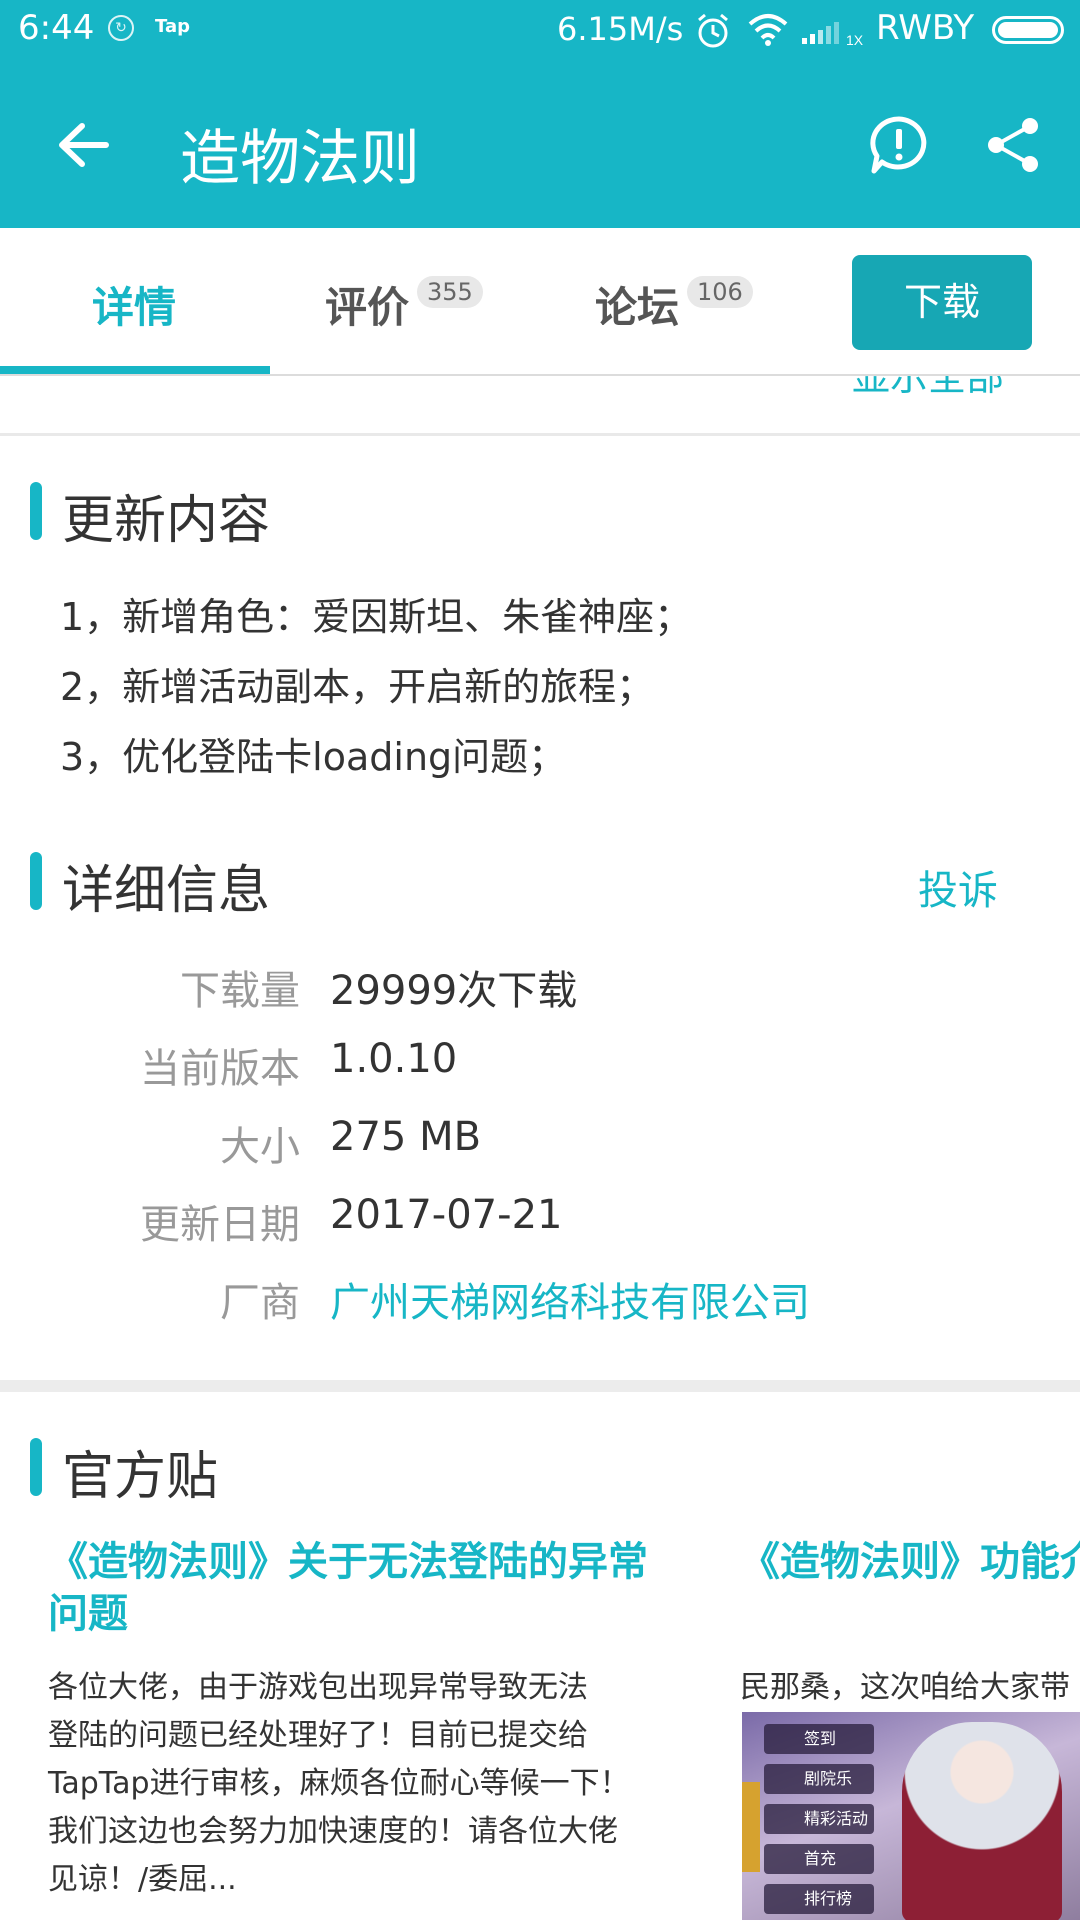 Image resolution: width=1080 pixels, height=1920 pixels. I want to click on tab-details: 详情, so click(134, 304).